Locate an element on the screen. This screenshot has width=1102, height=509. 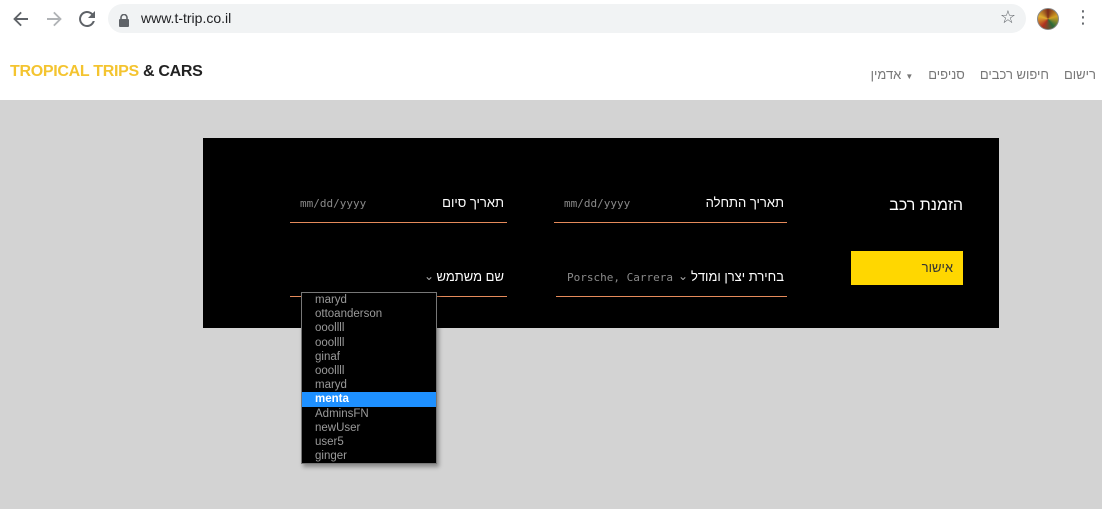
dropdown-option: ginaf is located at coordinates (369, 357).